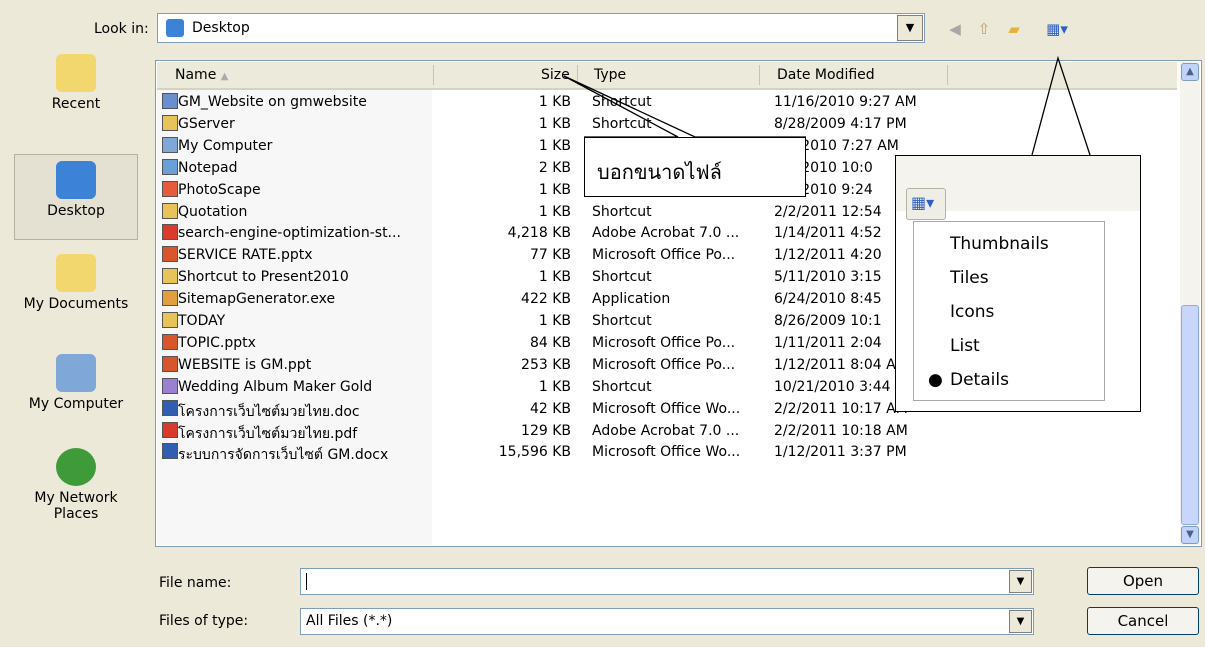  What do you see at coordinates (999, 244) in the screenshot?
I see `menu-item-thumbnails: Thumbnails` at bounding box center [999, 244].